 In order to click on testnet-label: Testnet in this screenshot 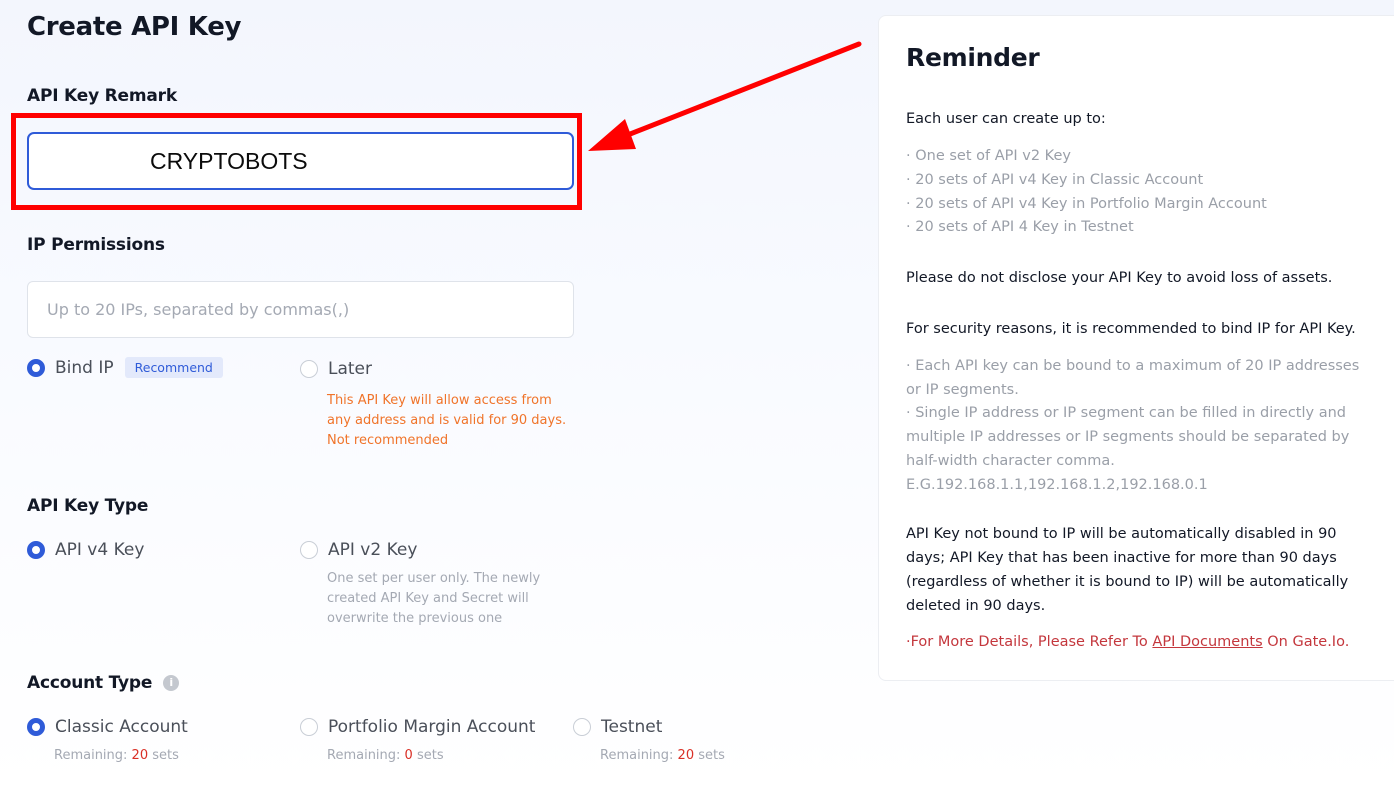, I will do `click(632, 727)`.